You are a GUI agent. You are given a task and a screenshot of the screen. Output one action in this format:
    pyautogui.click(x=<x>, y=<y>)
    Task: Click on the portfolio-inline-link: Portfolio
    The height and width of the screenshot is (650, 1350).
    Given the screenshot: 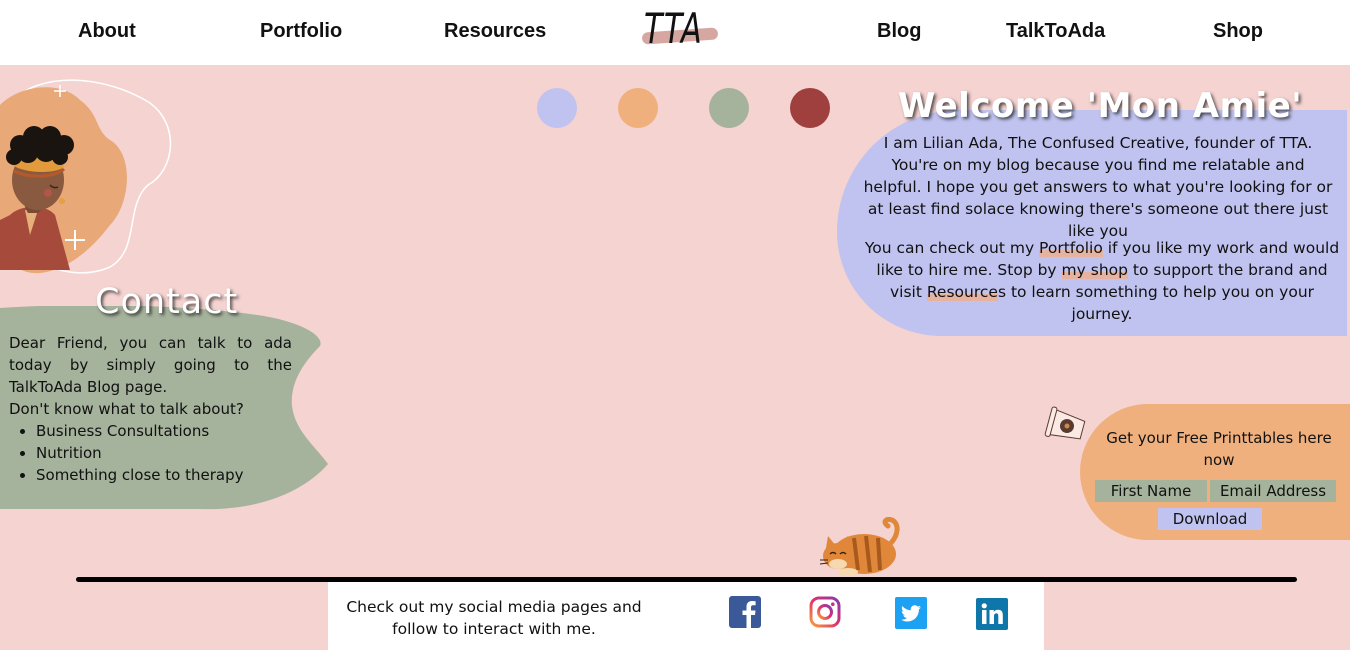 What is the action you would take?
    pyautogui.click(x=1071, y=248)
    